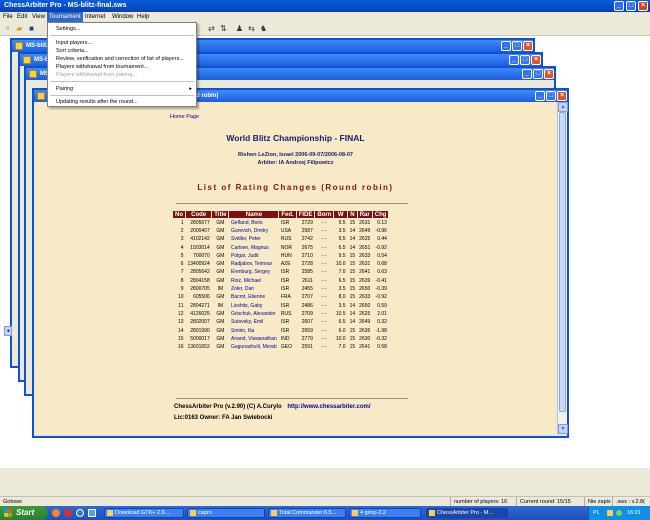  Describe the element at coordinates (65, 17) in the screenshot. I see `menu-tournament: Tournament` at that location.